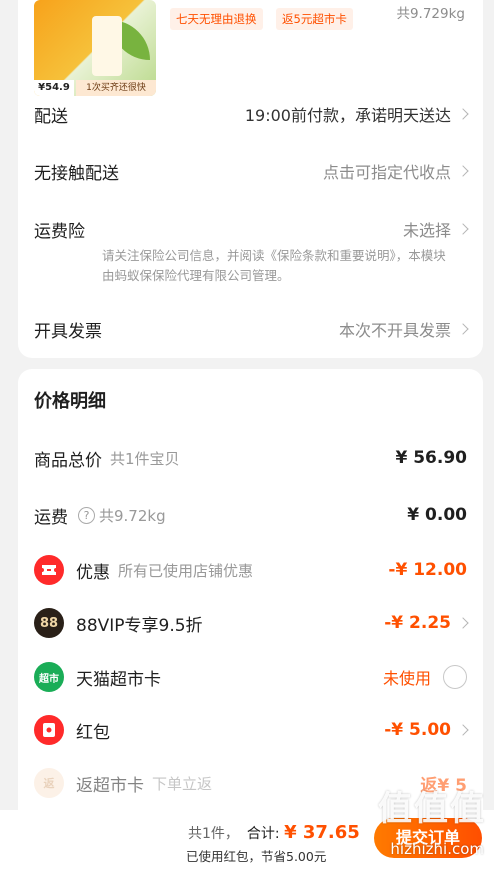 This screenshot has height=870, width=494. Describe the element at coordinates (251, 730) in the screenshot. I see `red-packet-row: 红包 -¥ 5.00` at that location.